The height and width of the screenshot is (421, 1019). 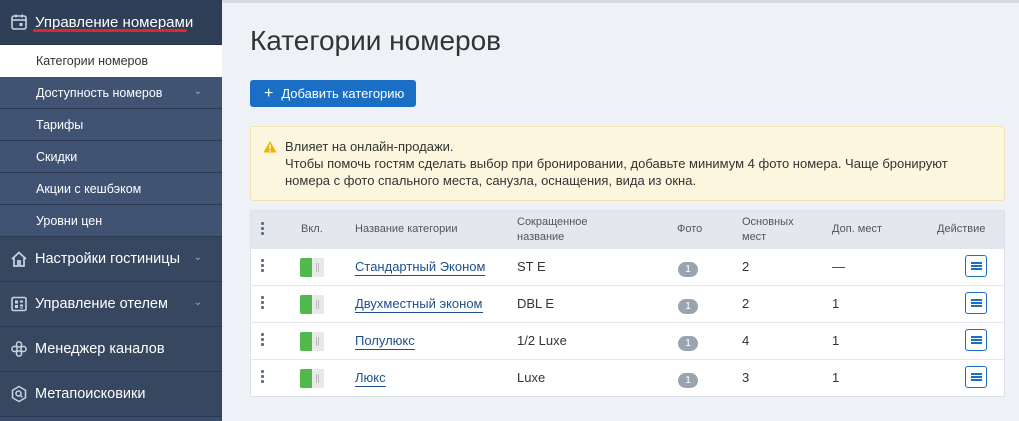 I want to click on add-category-label: Добавить категорию, so click(x=343, y=93).